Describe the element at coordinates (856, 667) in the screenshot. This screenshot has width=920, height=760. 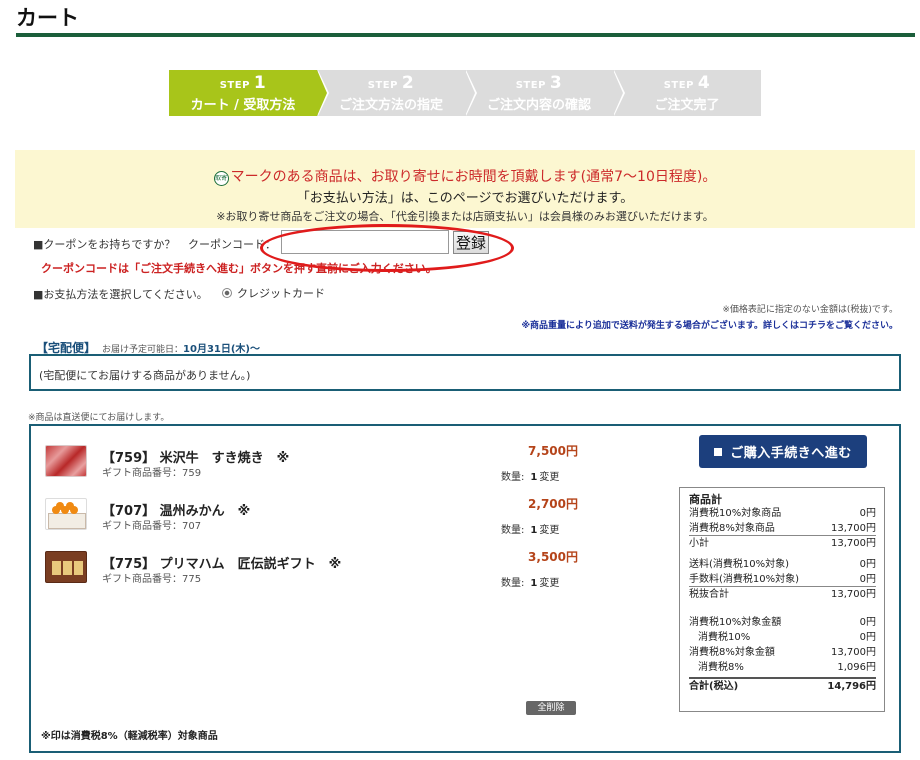
I see `summary-value: 1,096円` at that location.